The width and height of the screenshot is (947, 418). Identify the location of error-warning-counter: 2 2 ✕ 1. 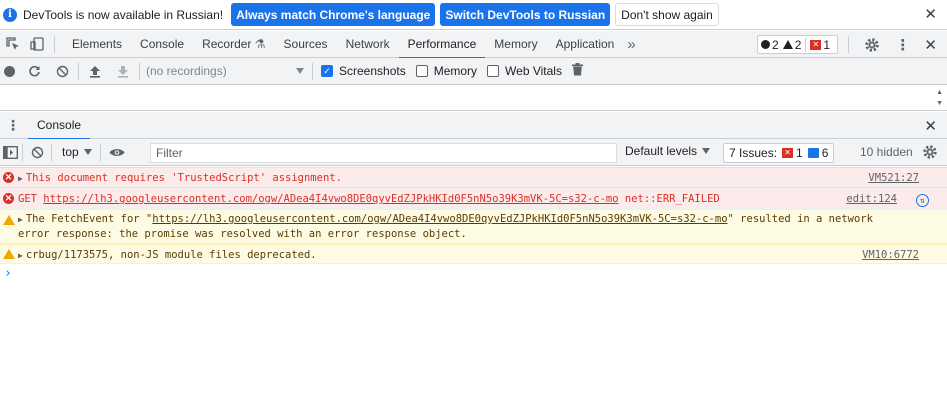
(798, 44).